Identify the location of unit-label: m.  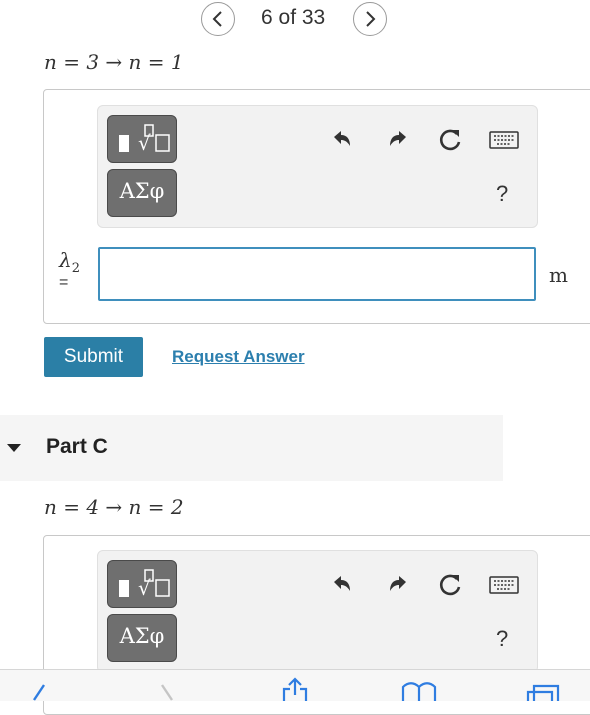
(558, 275).